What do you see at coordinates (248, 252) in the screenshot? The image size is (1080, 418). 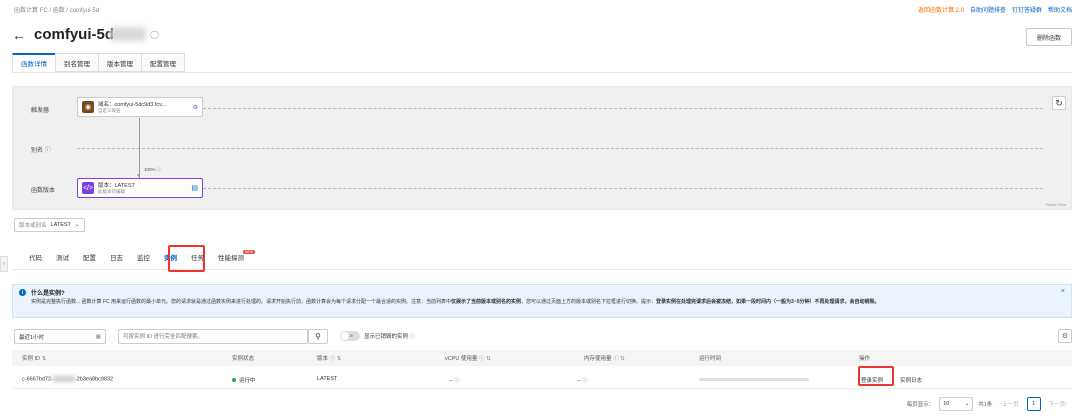 I see `new-badge: NEW` at bounding box center [248, 252].